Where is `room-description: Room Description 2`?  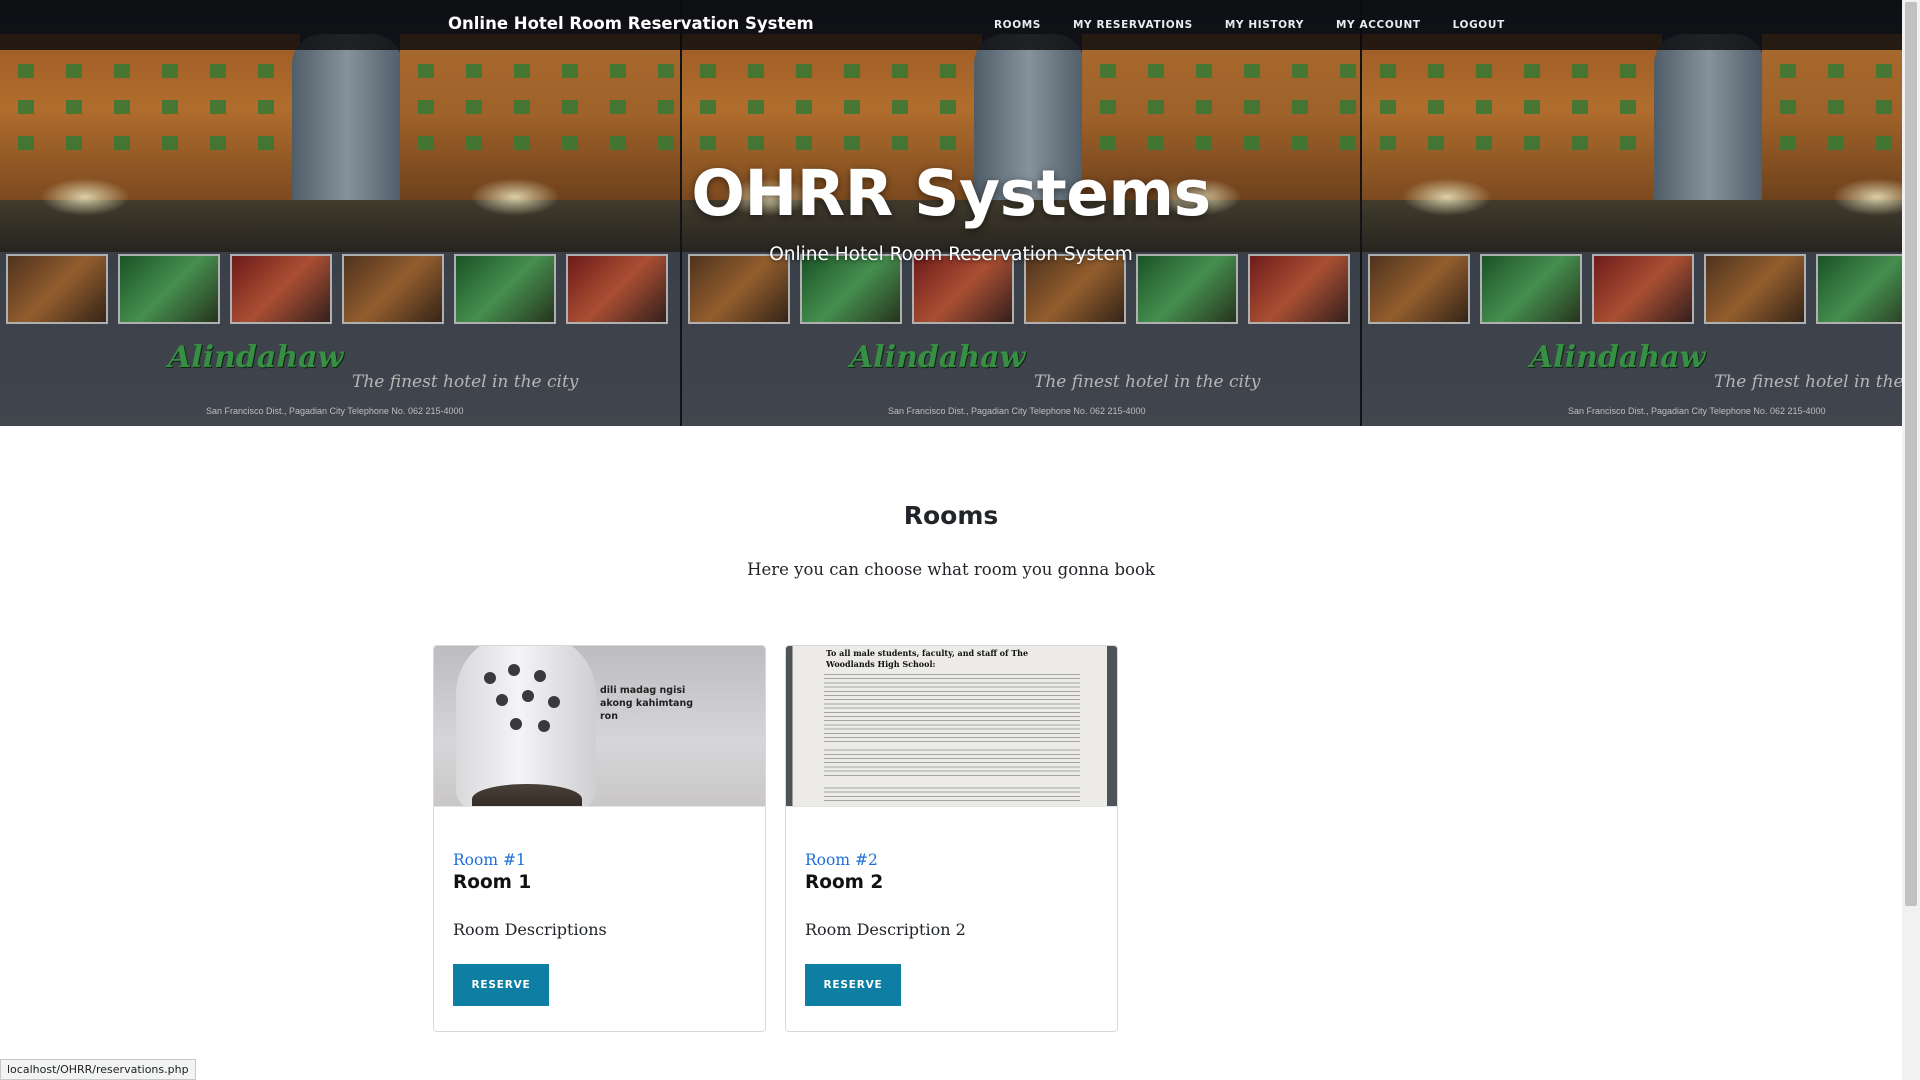
room-description: Room Description 2 is located at coordinates (885, 929).